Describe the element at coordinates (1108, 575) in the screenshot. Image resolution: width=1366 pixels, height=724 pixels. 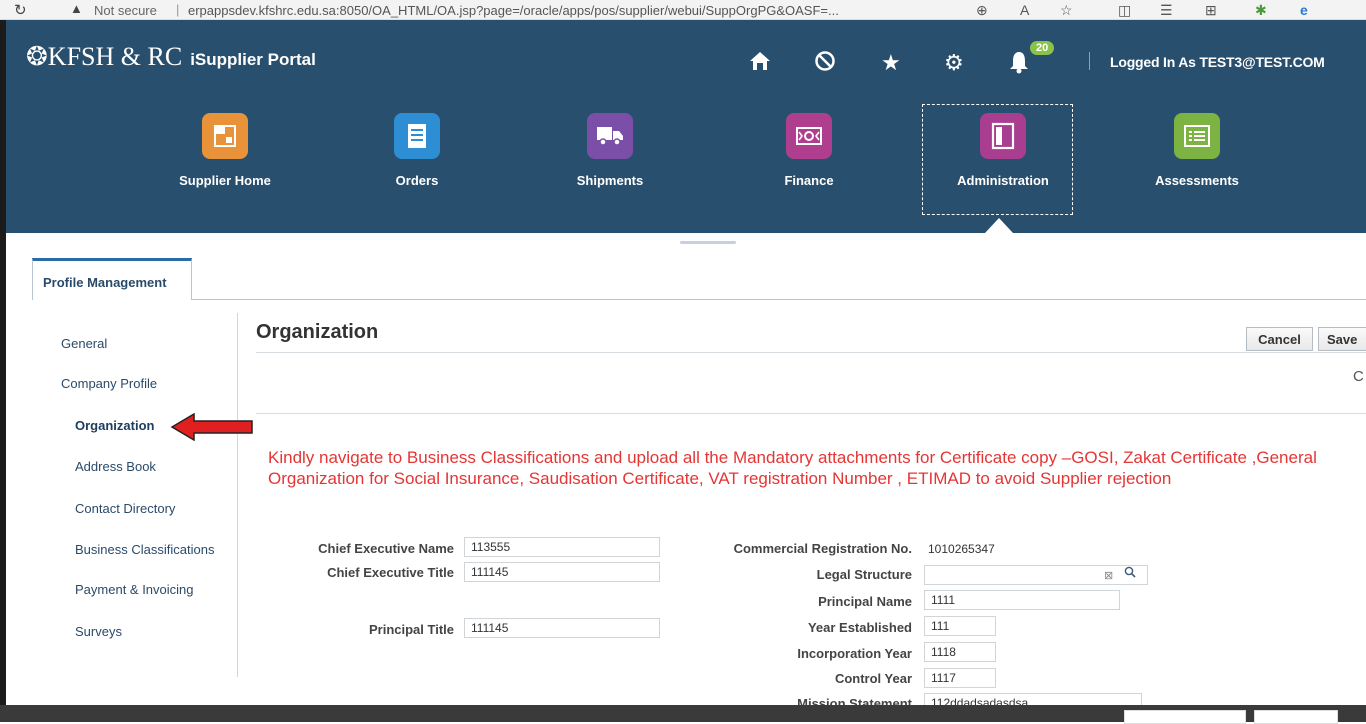
I see `clear-icon: ⊠` at that location.